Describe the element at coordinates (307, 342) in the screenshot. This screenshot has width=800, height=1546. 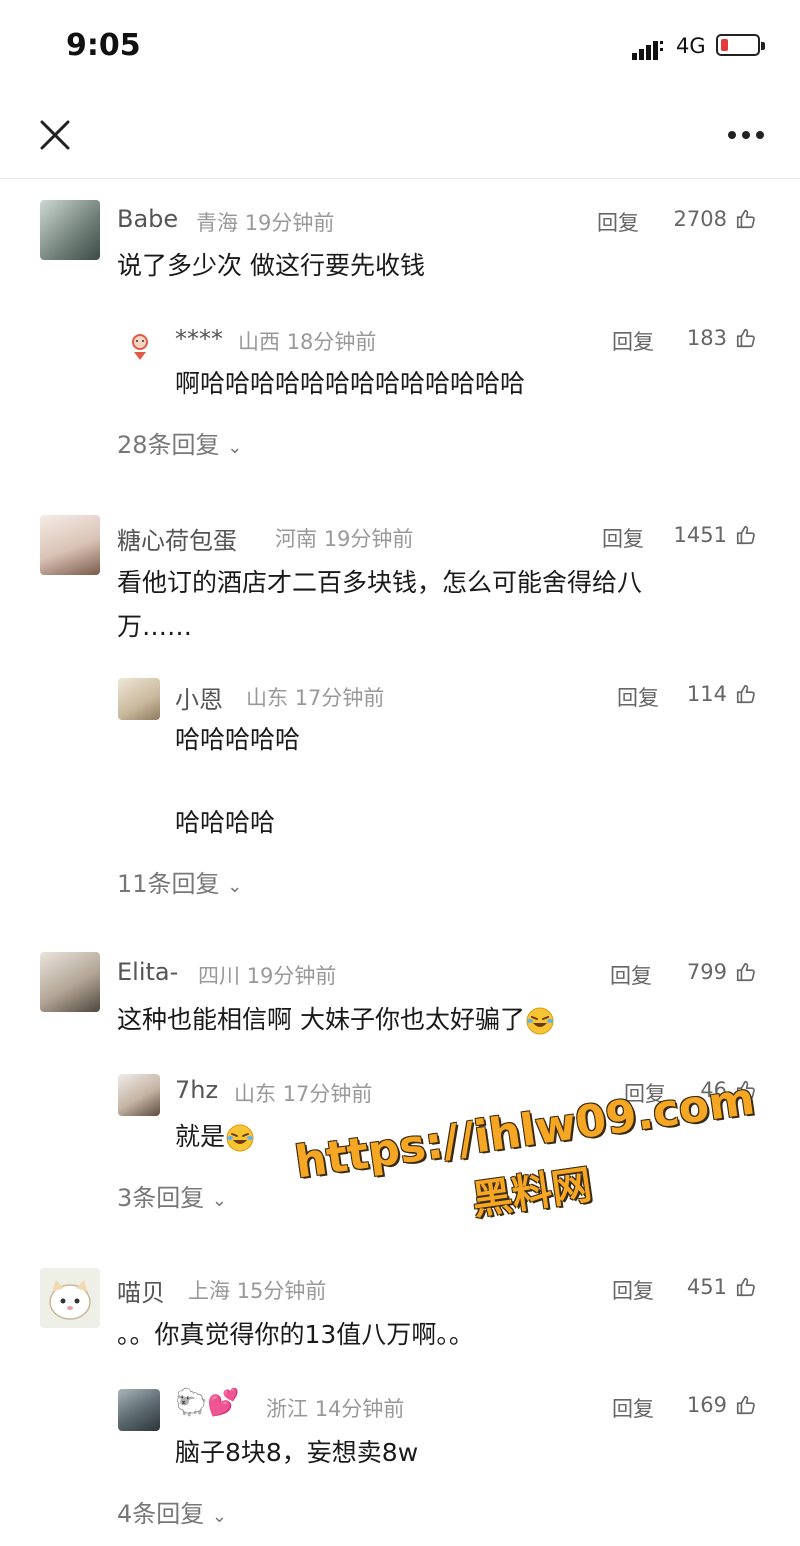
I see `reply-meta: 山西 18分钟前` at that location.